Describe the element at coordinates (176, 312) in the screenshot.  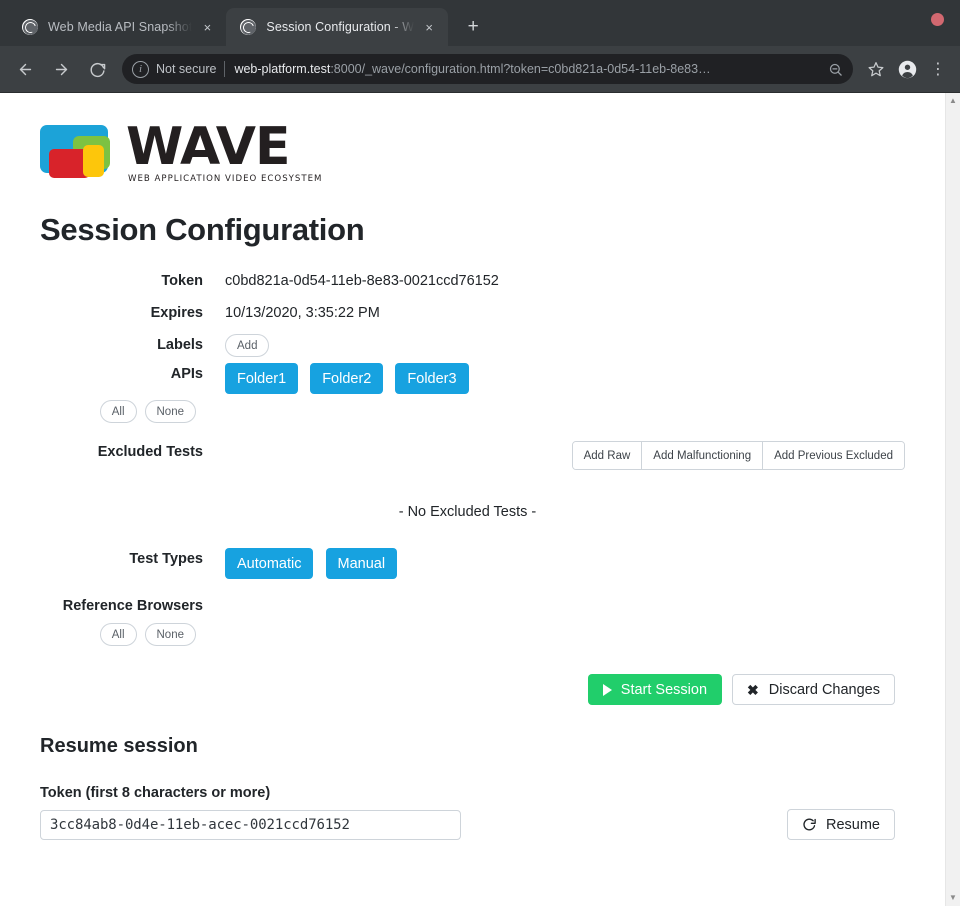
I see `expires-label: Expires` at that location.